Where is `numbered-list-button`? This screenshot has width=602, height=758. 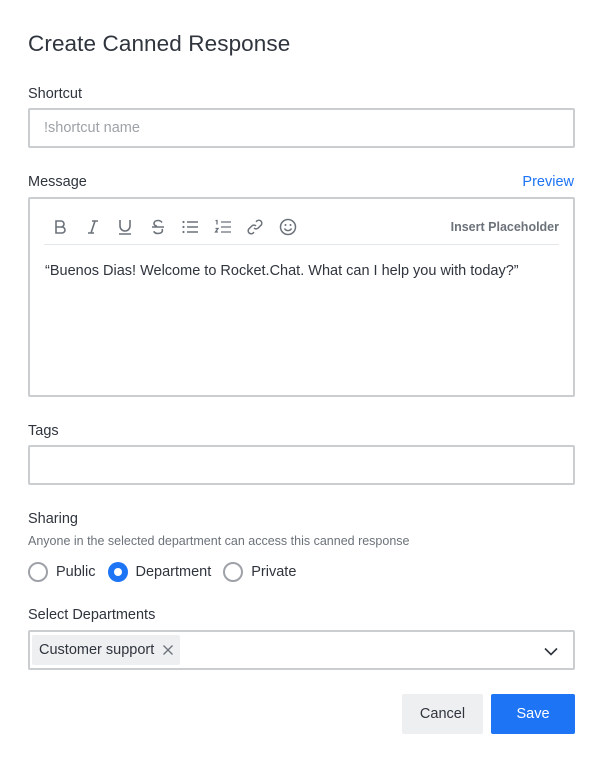 numbered-list-button is located at coordinates (223, 227).